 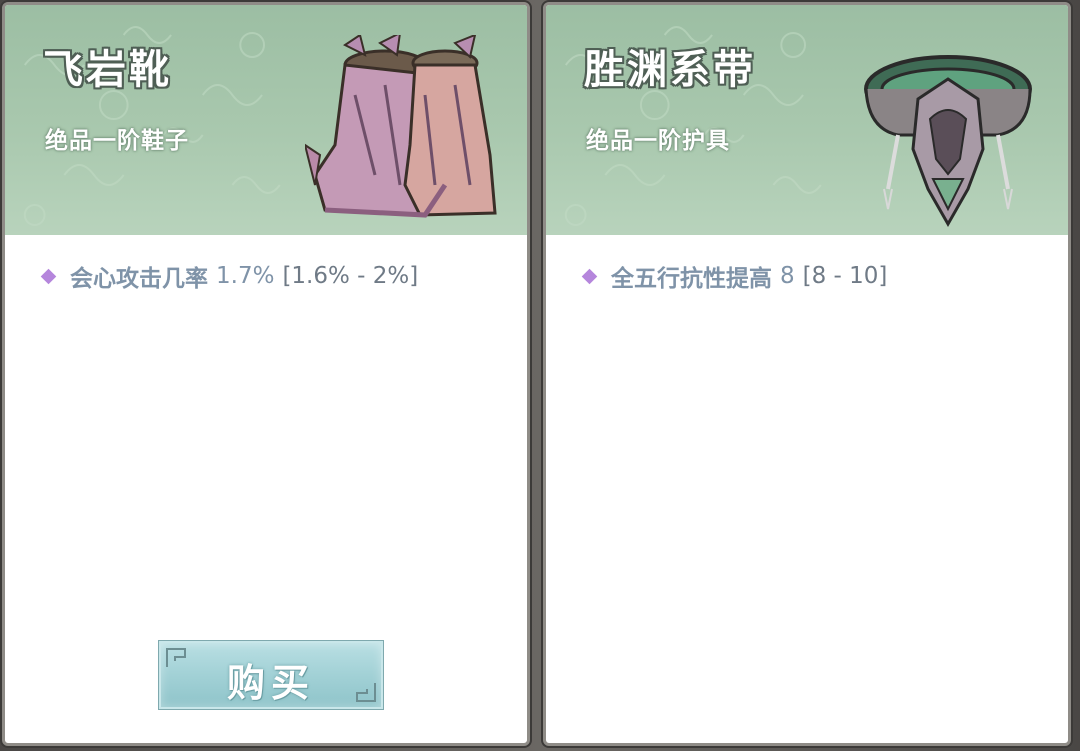 What do you see at coordinates (948, 141) in the screenshot?
I see `belt-icon` at bounding box center [948, 141].